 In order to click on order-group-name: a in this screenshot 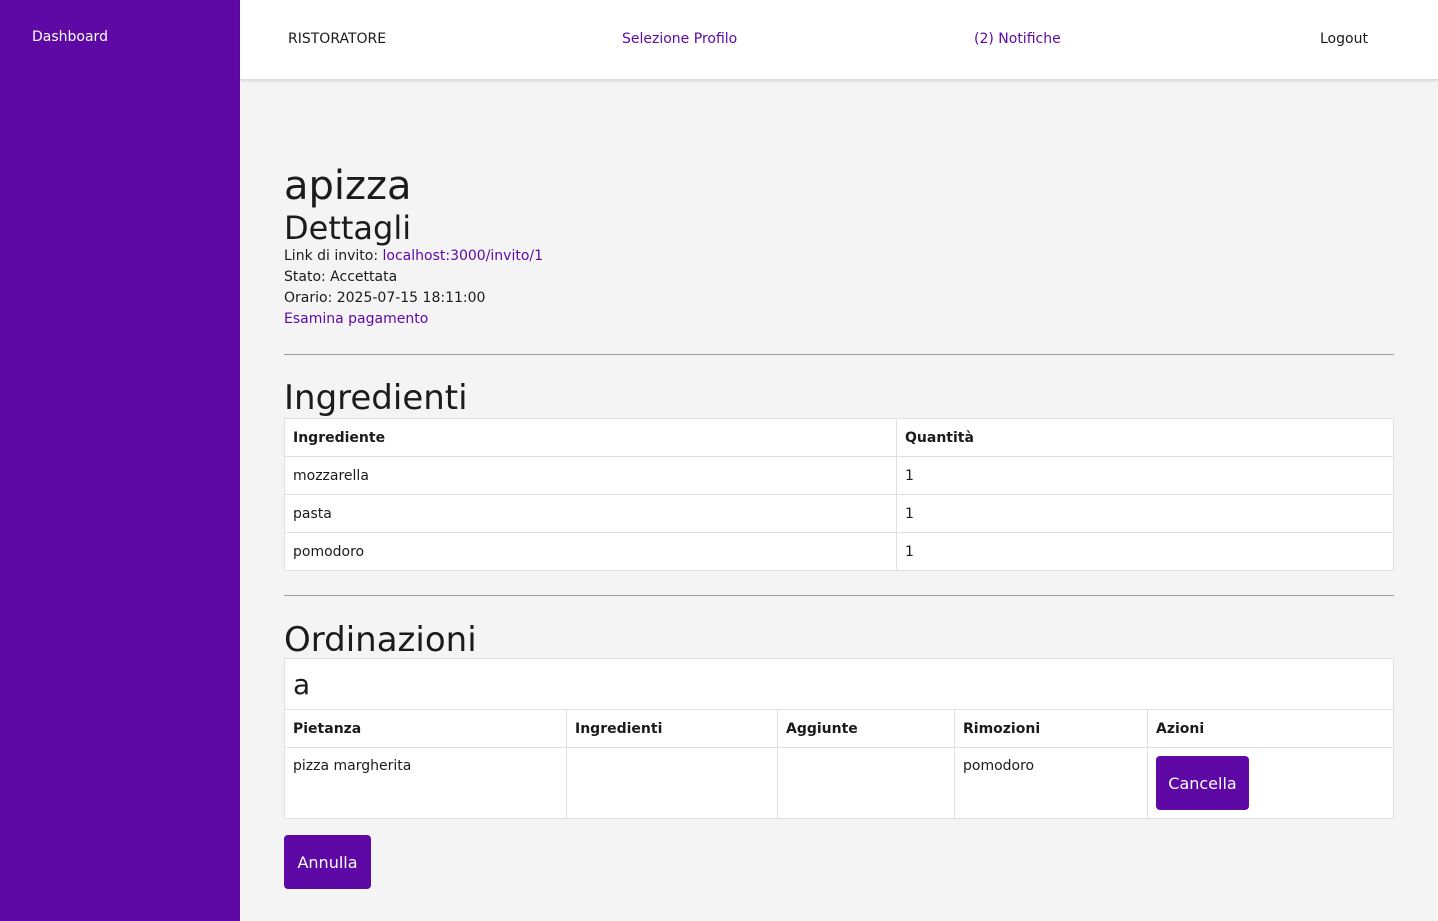, I will do `click(839, 684)`.